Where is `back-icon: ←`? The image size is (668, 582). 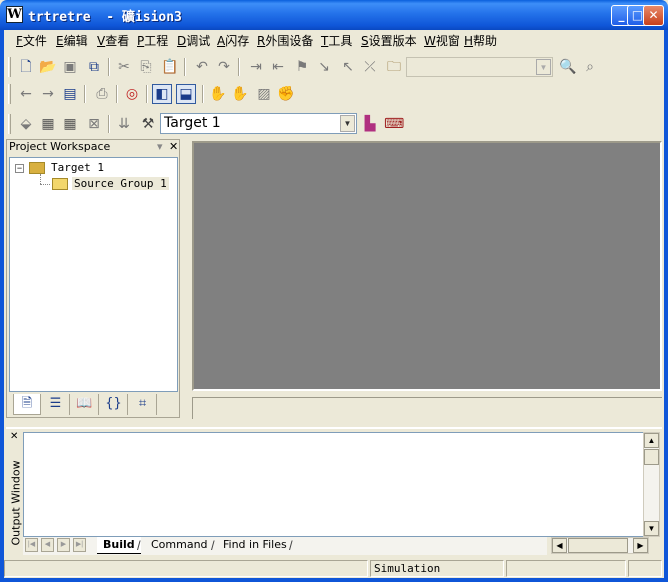 back-icon: ← is located at coordinates (26, 94).